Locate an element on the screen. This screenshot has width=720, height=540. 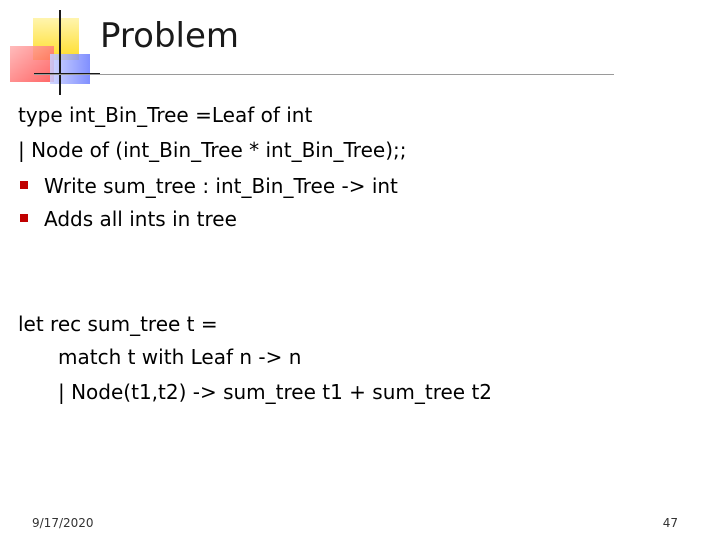
bullet-text-2: Adds all ints in tree is located at coordinates (140, 219).